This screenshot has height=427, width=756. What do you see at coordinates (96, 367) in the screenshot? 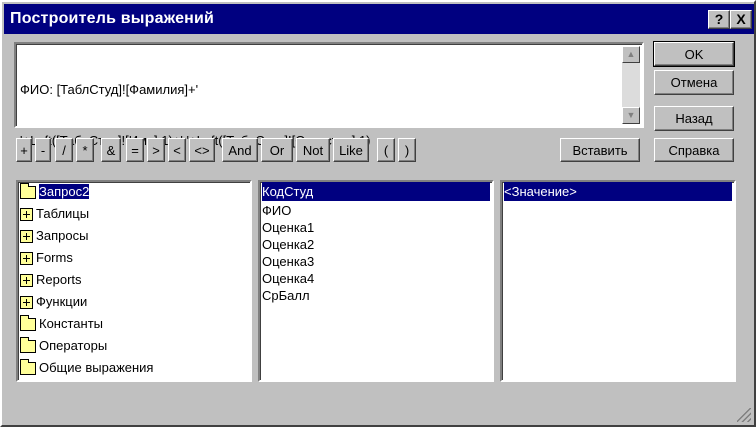
I see `tree-item-label: Общие выражения` at bounding box center [96, 367].